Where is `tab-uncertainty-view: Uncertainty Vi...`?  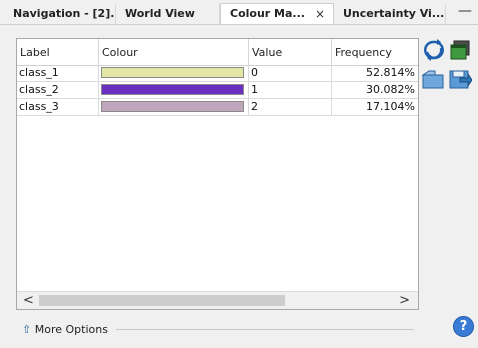
tab-uncertainty-view: Uncertainty Vi... is located at coordinates (390, 14).